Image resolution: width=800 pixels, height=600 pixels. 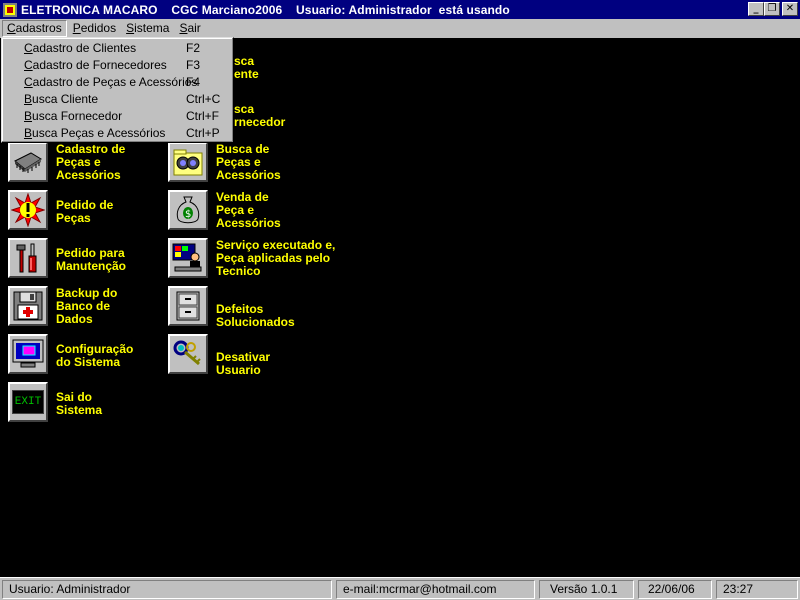 What do you see at coordinates (675, 589) in the screenshot?
I see `status-date: 22/06/06` at bounding box center [675, 589].